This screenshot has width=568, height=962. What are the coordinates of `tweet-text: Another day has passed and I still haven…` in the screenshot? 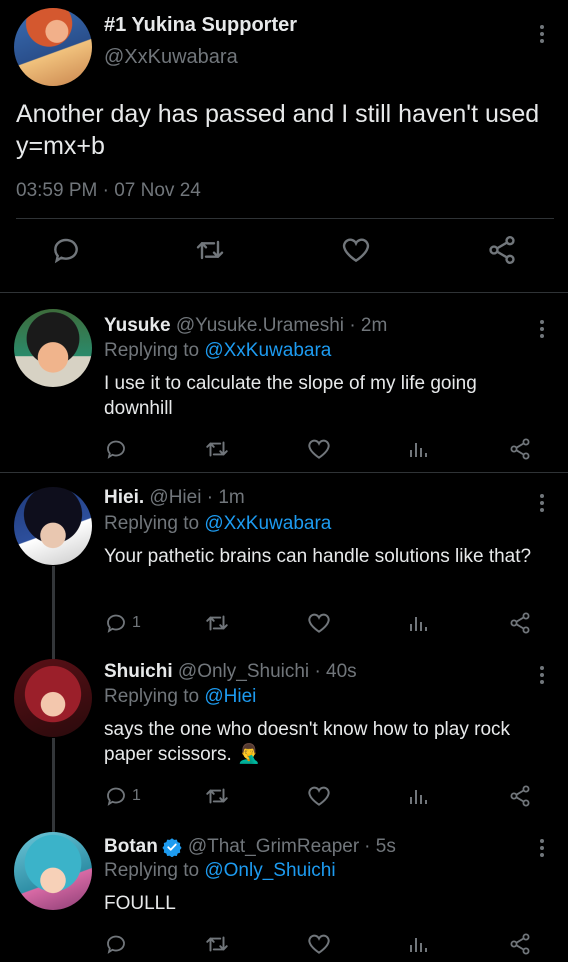 It's located at (278, 130).